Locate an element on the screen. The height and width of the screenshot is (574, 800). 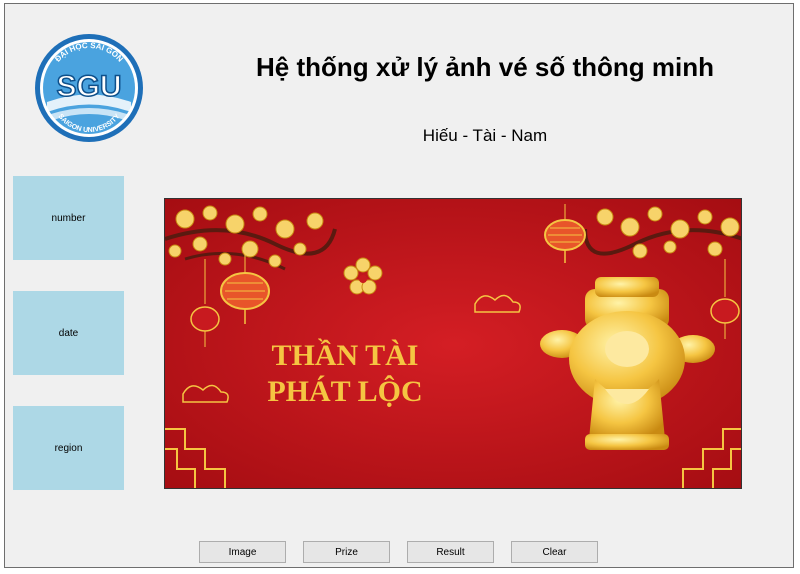
date-field: date is located at coordinates (68, 333).